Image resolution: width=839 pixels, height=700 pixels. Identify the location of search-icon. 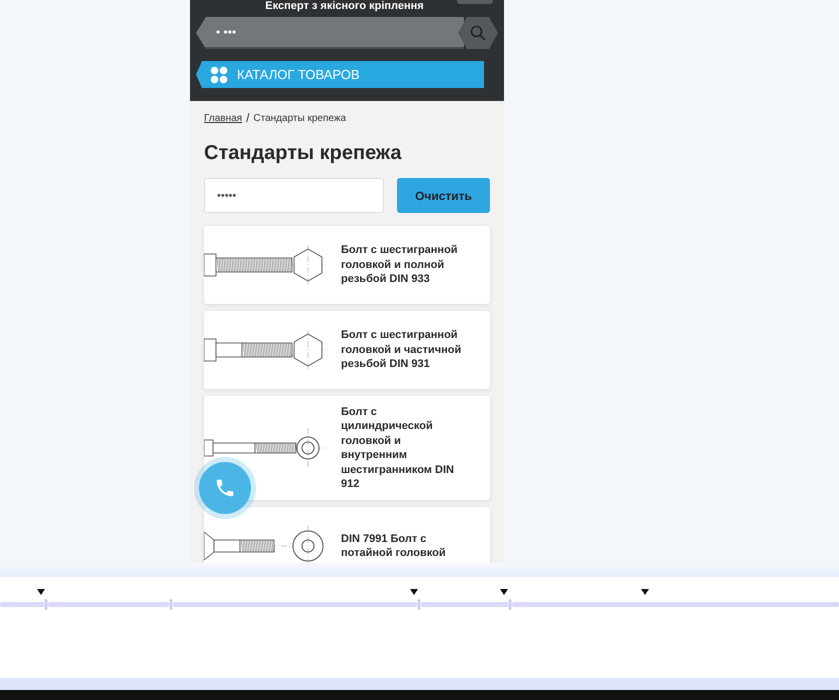
(478, 33).